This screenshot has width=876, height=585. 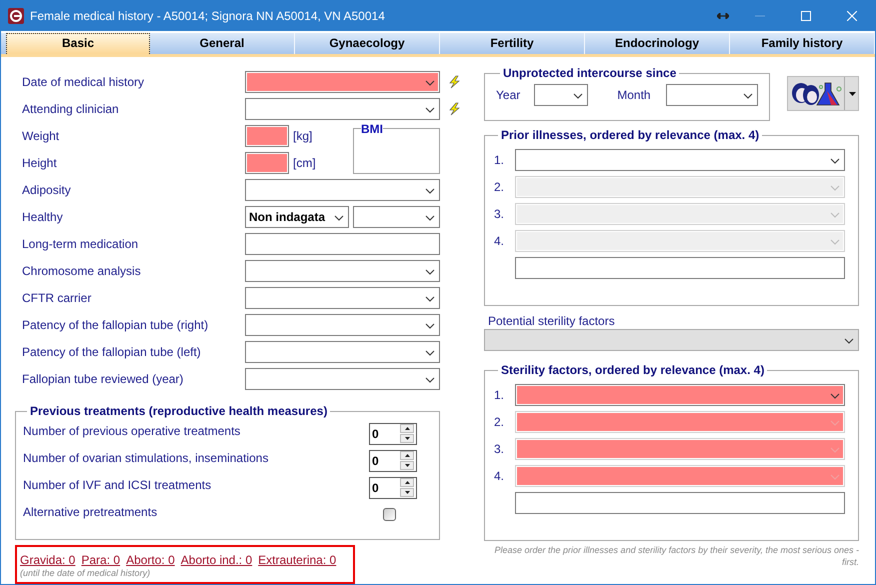 What do you see at coordinates (40, 163) in the screenshot?
I see `field-label: Height` at bounding box center [40, 163].